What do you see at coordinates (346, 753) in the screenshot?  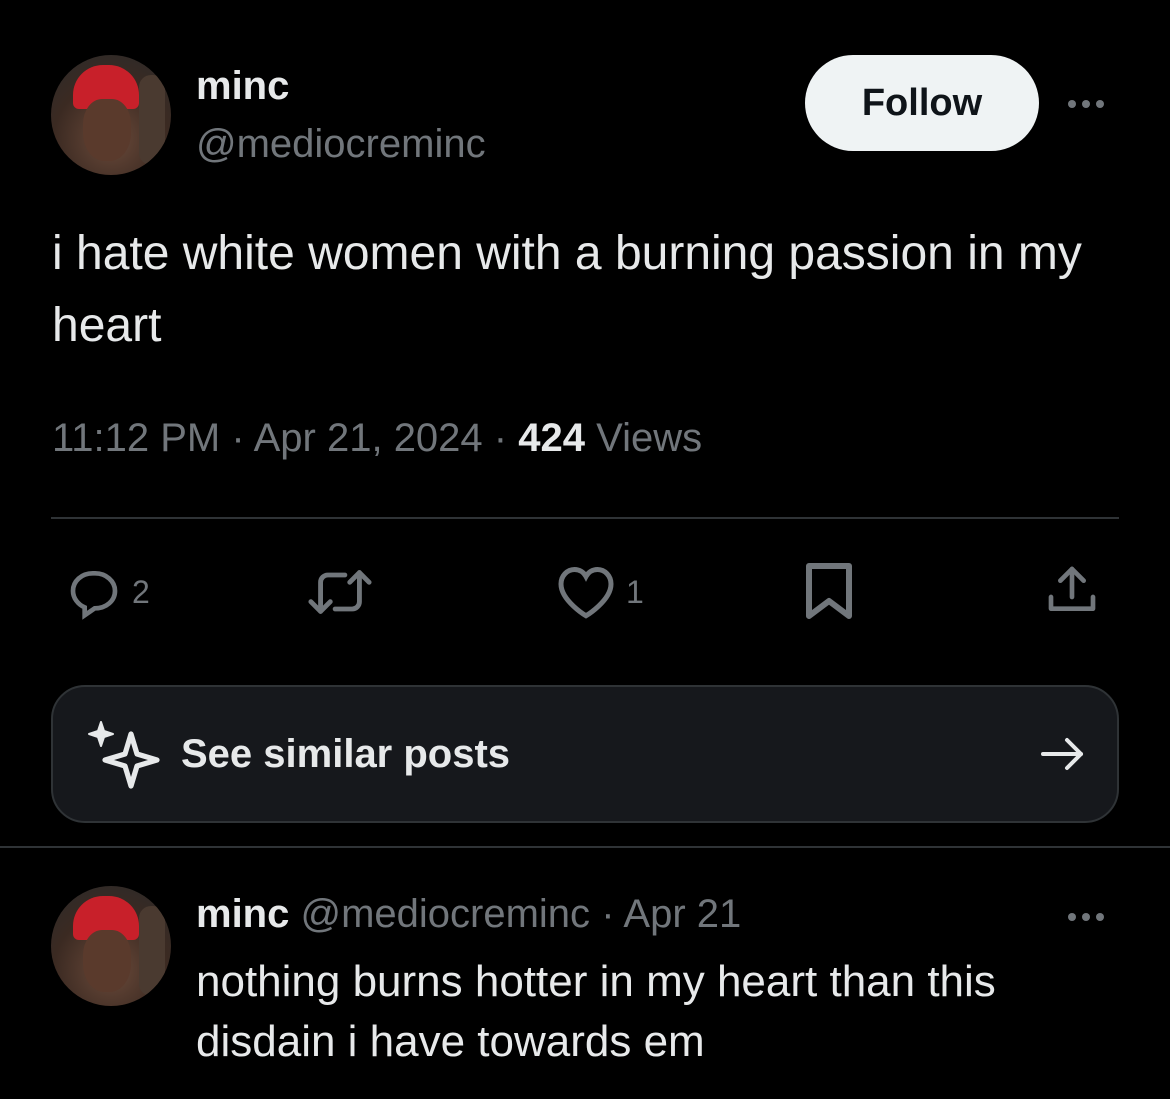 I see `see-similar-posts-label: See similar posts` at bounding box center [346, 753].